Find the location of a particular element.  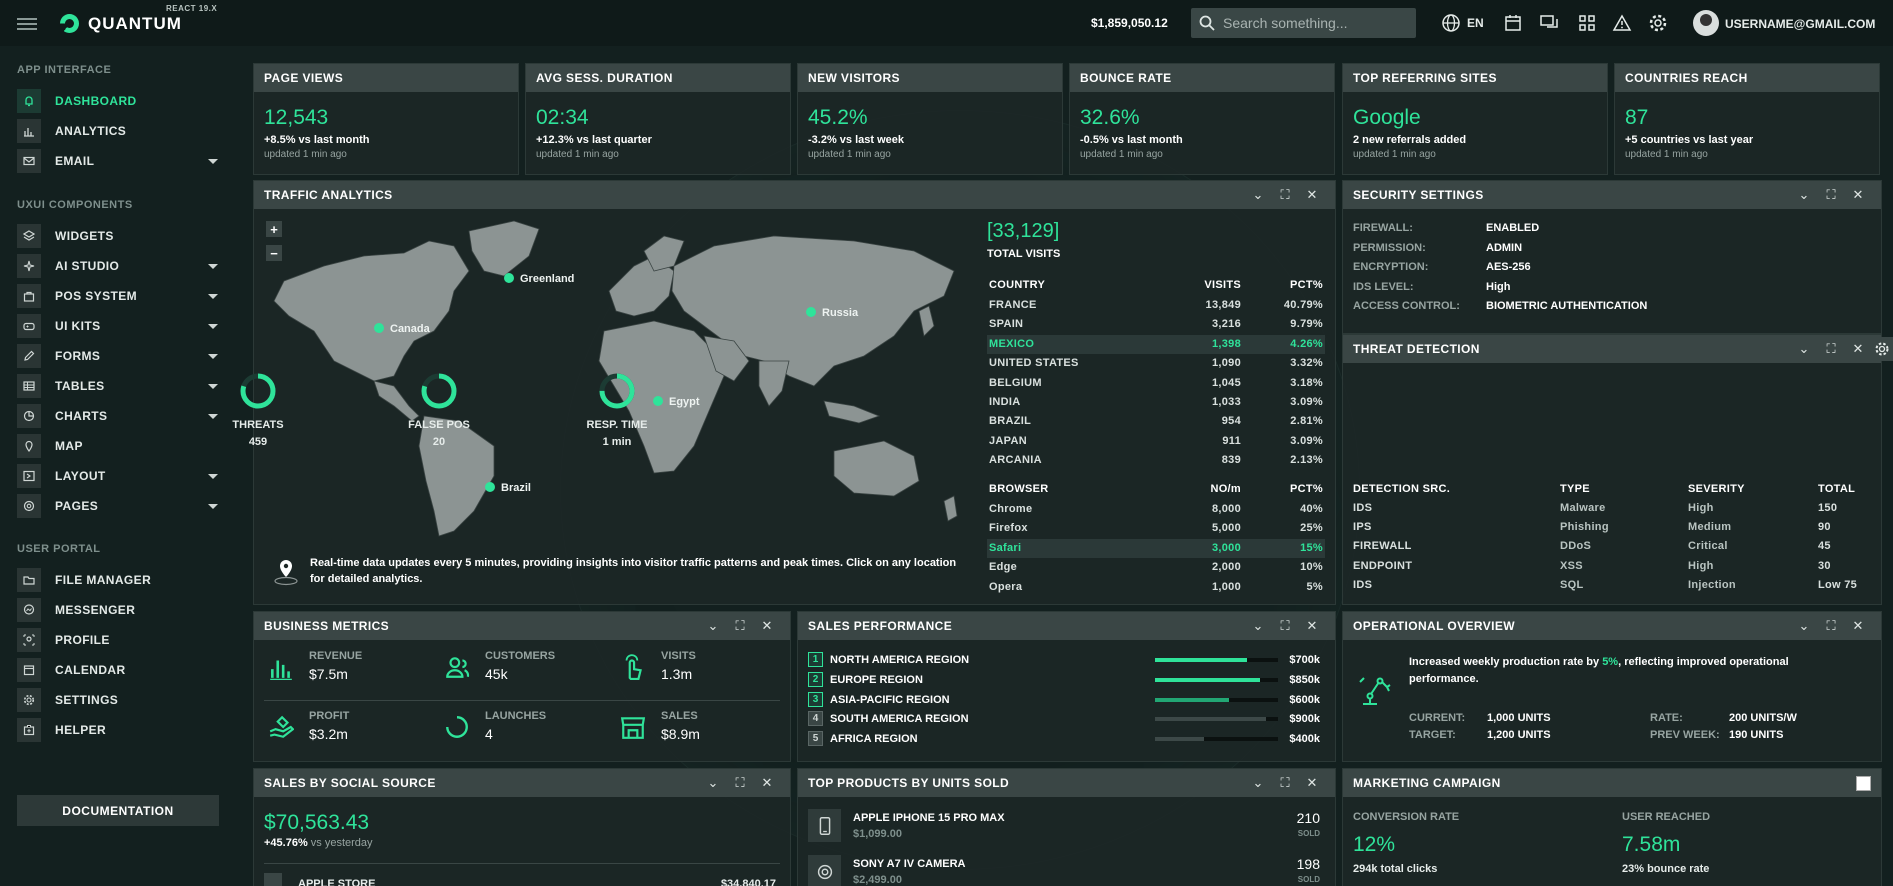

documentation-button: DOCUMENTATION is located at coordinates (118, 810).